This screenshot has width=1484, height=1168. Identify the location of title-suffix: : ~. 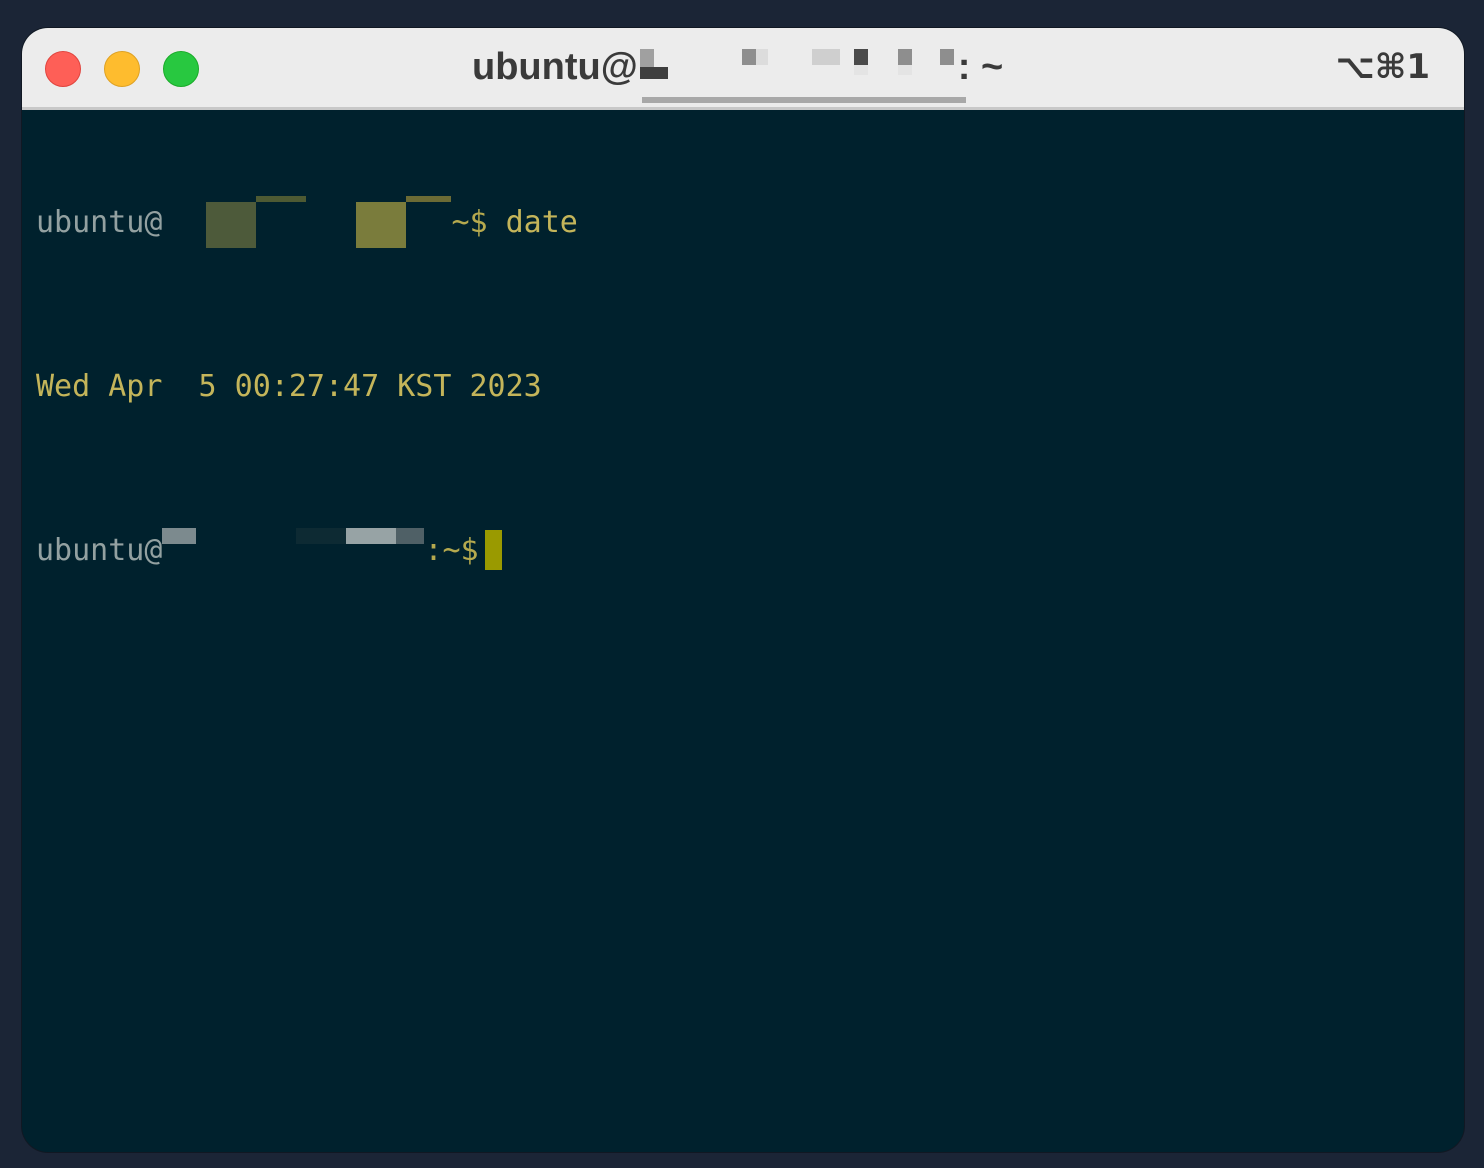
(980, 67).